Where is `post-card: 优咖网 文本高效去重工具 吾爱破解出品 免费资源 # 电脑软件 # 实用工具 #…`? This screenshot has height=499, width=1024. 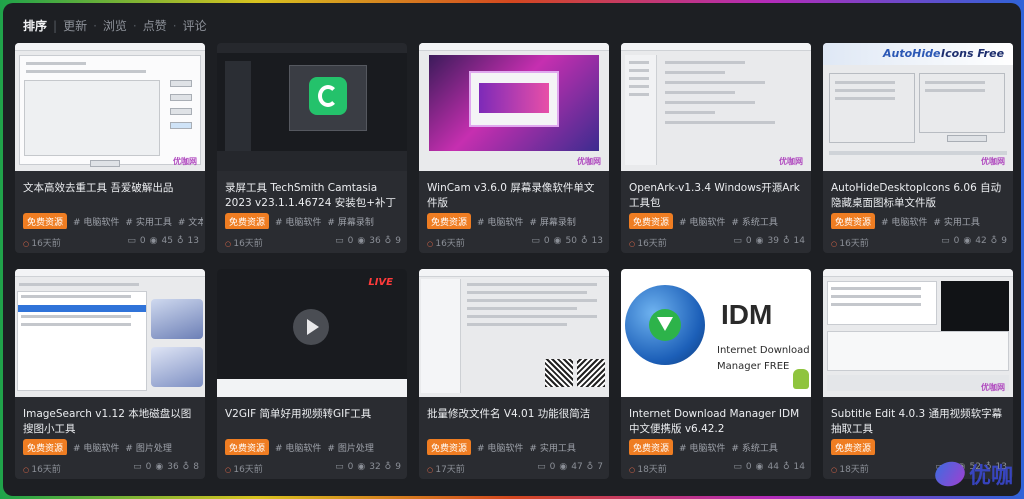
post-card: 优咖网 文本高效去重工具 吾爱破解出品 免费资源 # 电脑软件 # 实用工具 #… is located at coordinates (110, 148).